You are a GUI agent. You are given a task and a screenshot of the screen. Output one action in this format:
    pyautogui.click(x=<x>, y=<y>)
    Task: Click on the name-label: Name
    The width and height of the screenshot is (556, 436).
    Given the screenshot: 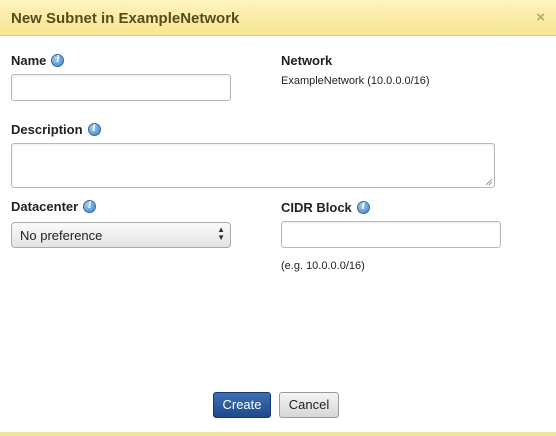 What is the action you would take?
    pyautogui.click(x=29, y=60)
    